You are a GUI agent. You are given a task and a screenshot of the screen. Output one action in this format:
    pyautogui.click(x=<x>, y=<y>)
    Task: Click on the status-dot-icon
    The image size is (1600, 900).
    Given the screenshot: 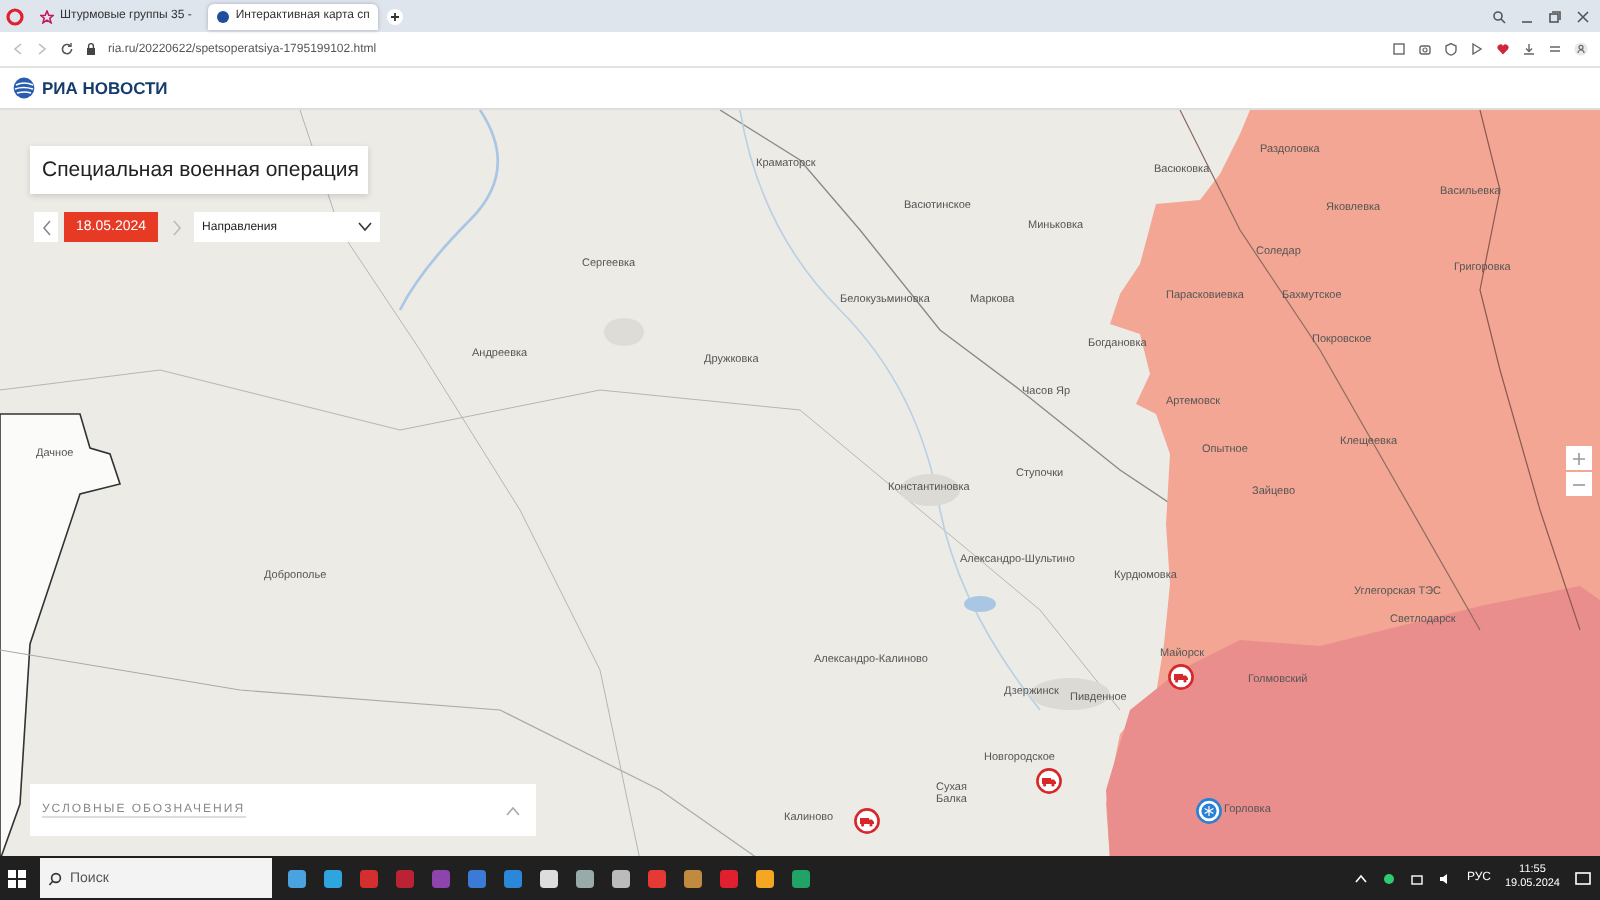 What is the action you would take?
    pyautogui.click(x=1389, y=878)
    